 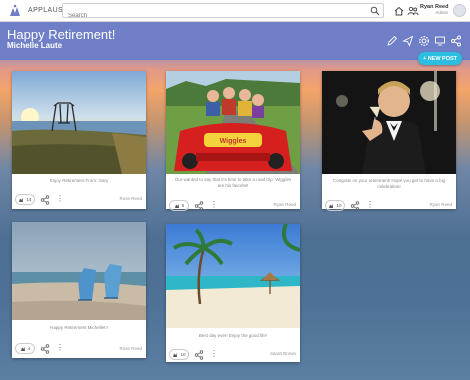 I want to click on post-caption: Happy Retirement Michelle!!!, so click(x=79, y=327).